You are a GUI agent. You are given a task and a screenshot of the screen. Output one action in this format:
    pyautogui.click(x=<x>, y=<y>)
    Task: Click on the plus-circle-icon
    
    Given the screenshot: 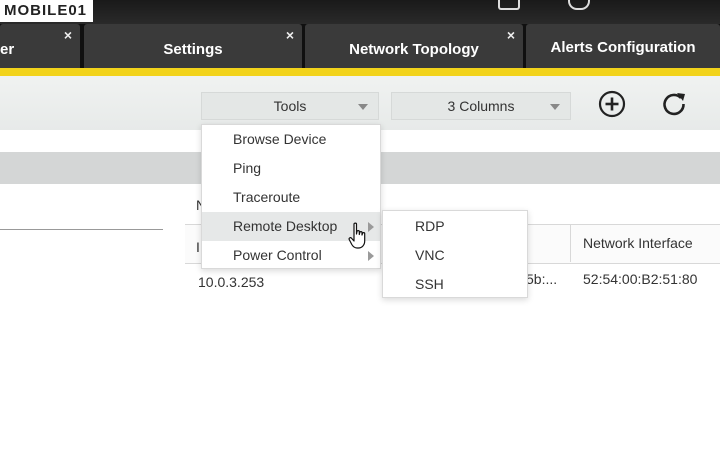 What is the action you would take?
    pyautogui.click(x=612, y=104)
    